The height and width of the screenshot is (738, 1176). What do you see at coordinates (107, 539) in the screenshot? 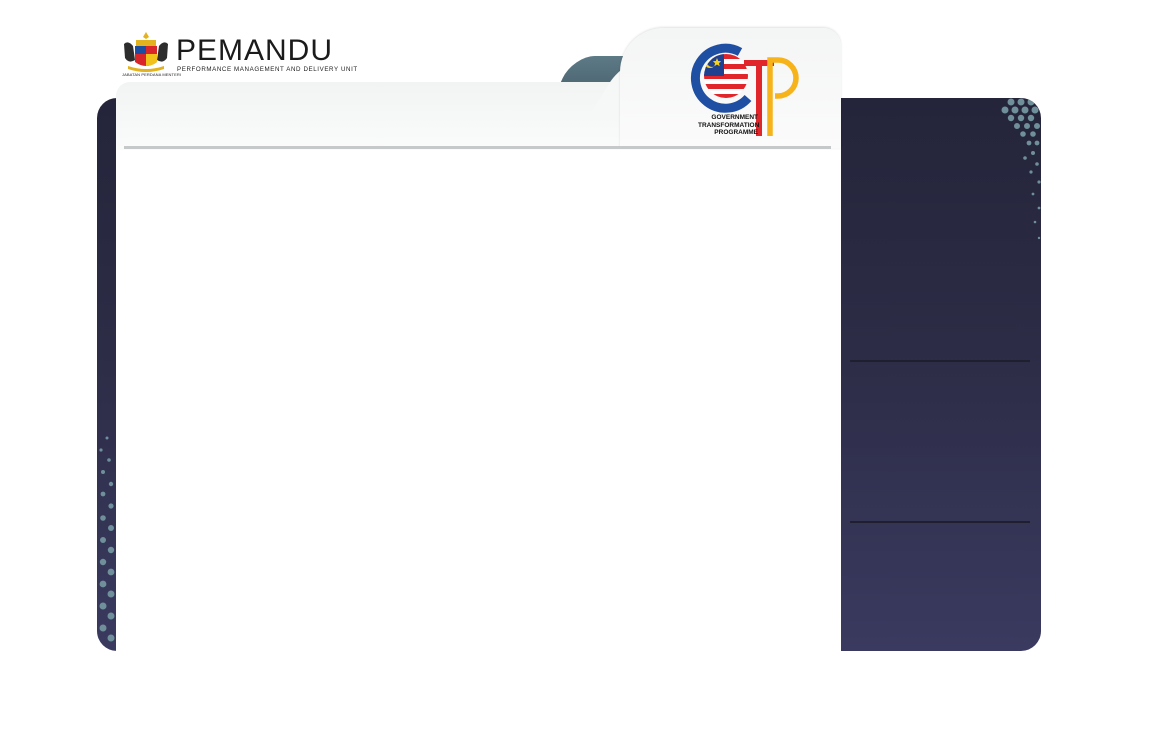
I see `left-dot-pattern` at bounding box center [107, 539].